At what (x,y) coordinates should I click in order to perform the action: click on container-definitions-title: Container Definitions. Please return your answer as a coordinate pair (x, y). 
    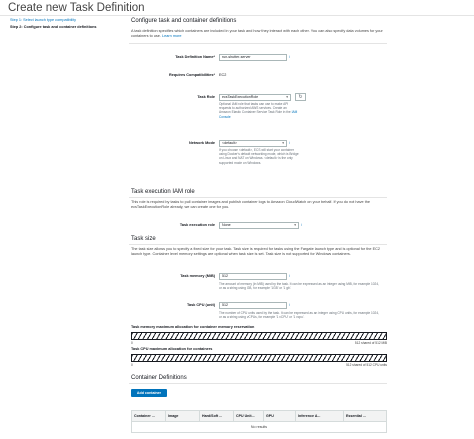
    Looking at the image, I should click on (159, 378).